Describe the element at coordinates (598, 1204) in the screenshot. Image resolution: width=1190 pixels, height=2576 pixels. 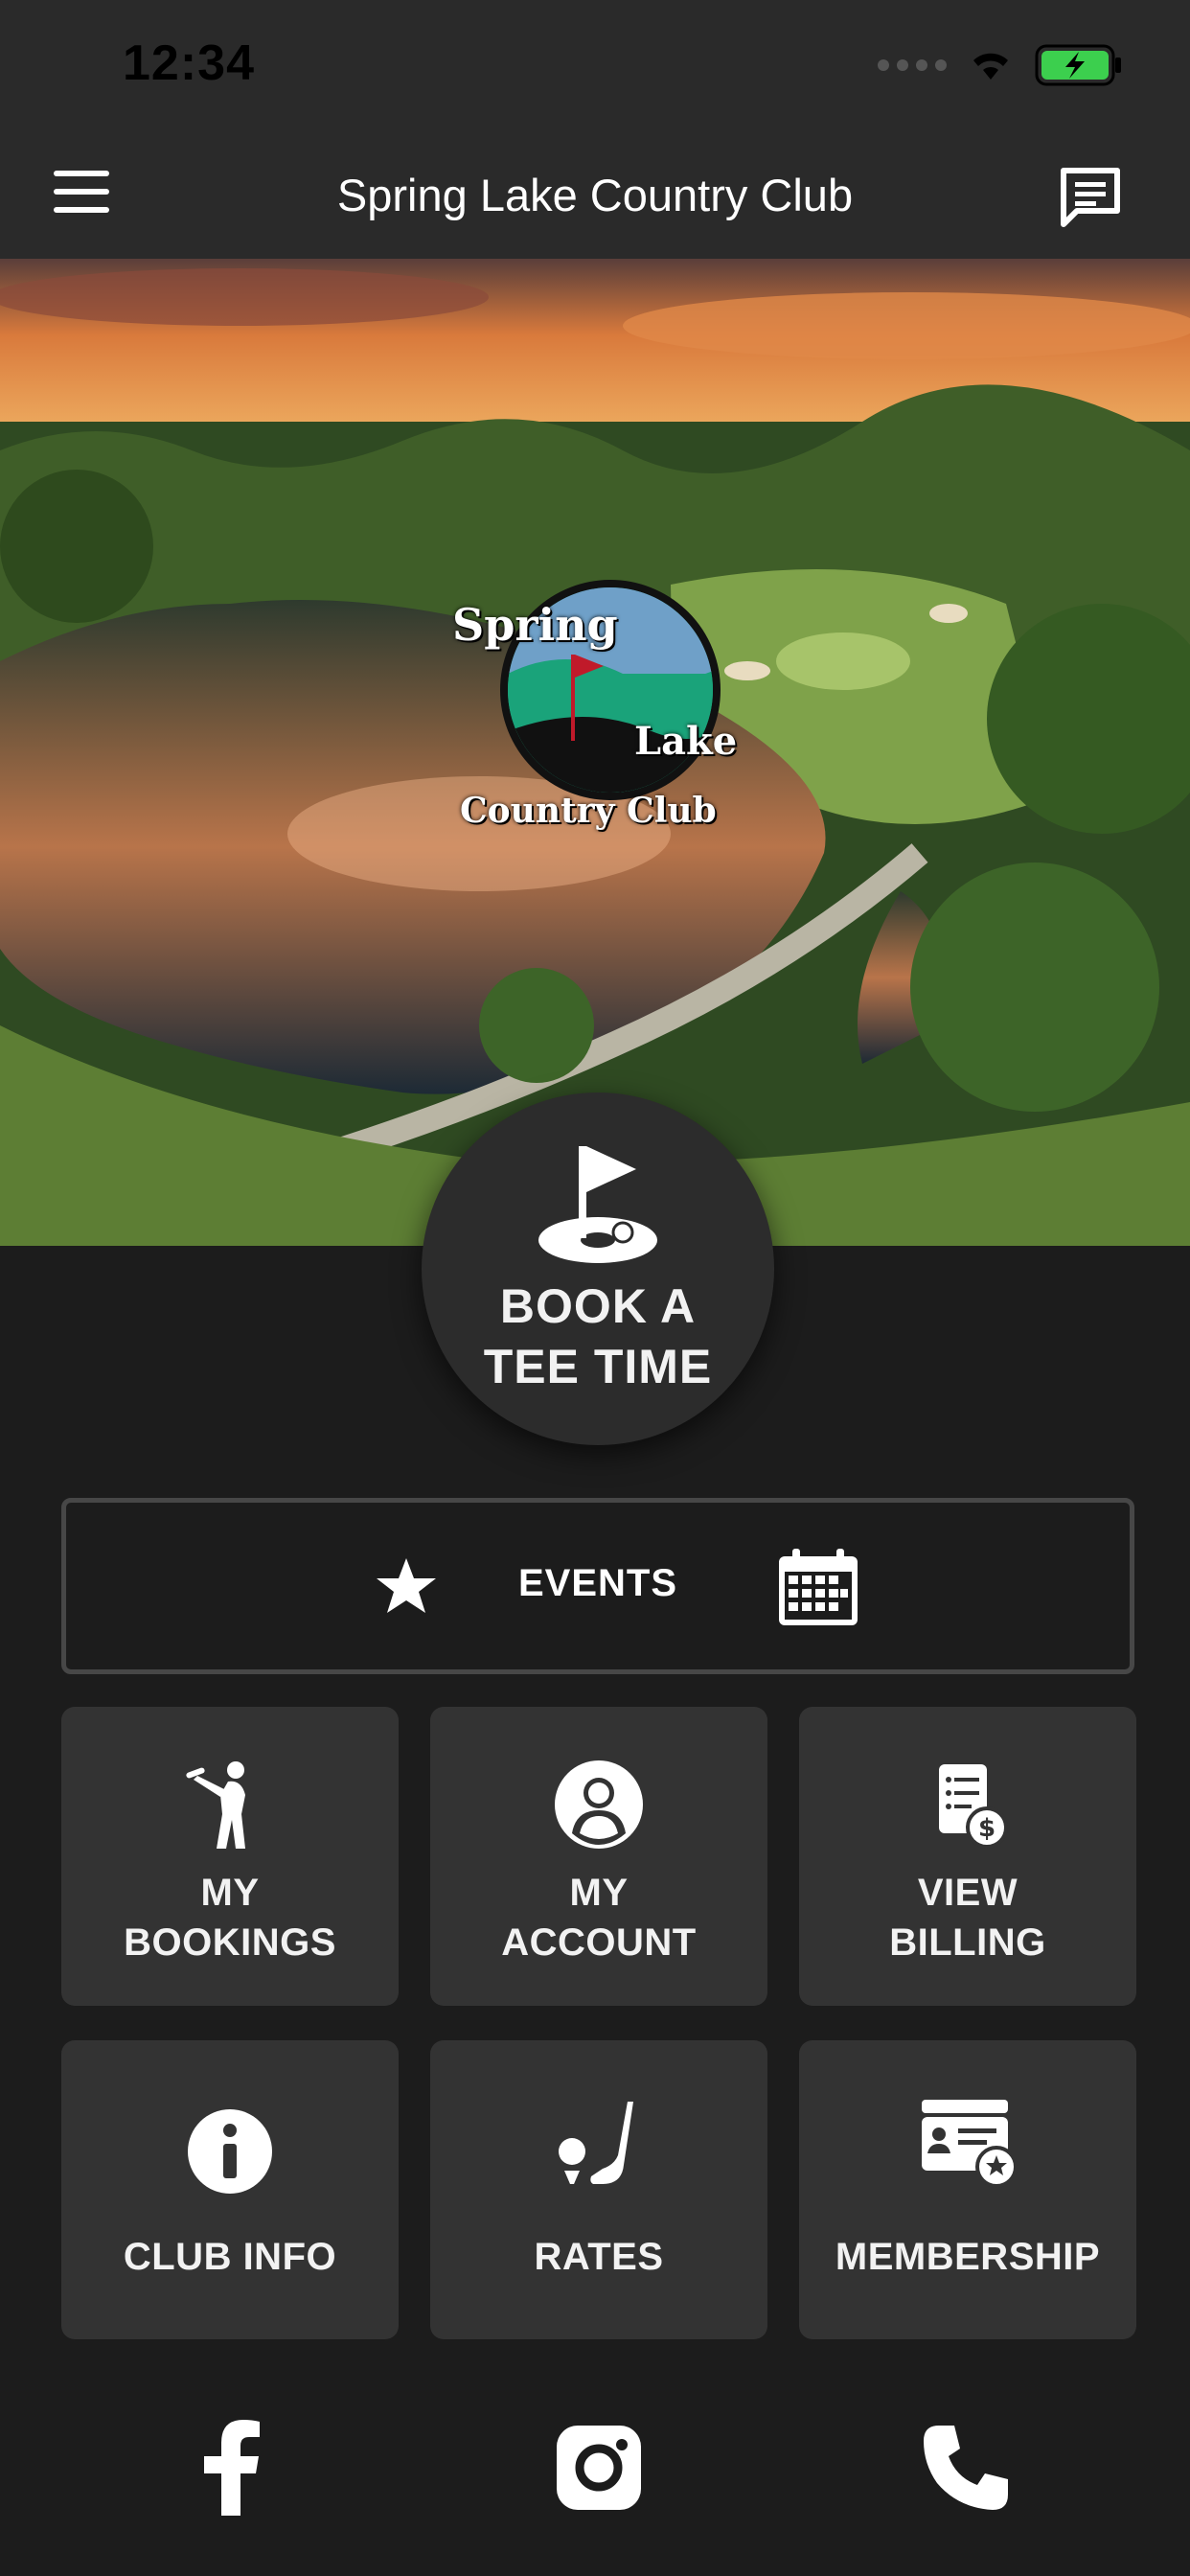
I see `golf-flag-icon` at that location.